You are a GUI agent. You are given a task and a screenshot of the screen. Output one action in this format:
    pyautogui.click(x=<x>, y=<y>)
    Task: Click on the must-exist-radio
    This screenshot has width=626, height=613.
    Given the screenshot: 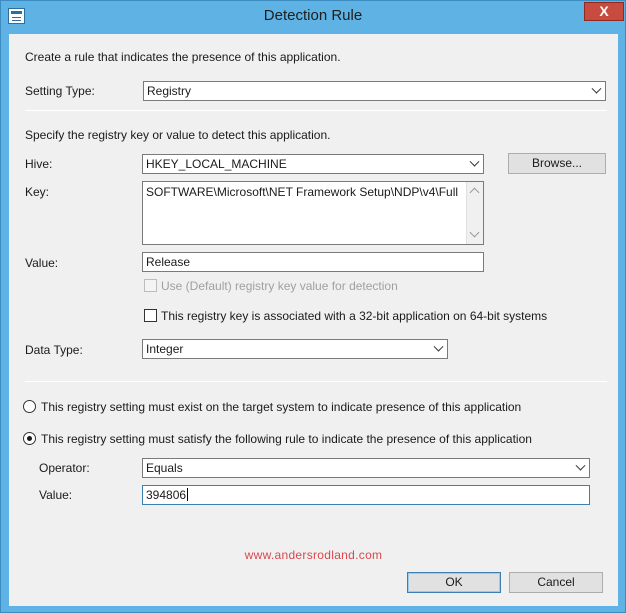 What is the action you would take?
    pyautogui.click(x=29, y=406)
    